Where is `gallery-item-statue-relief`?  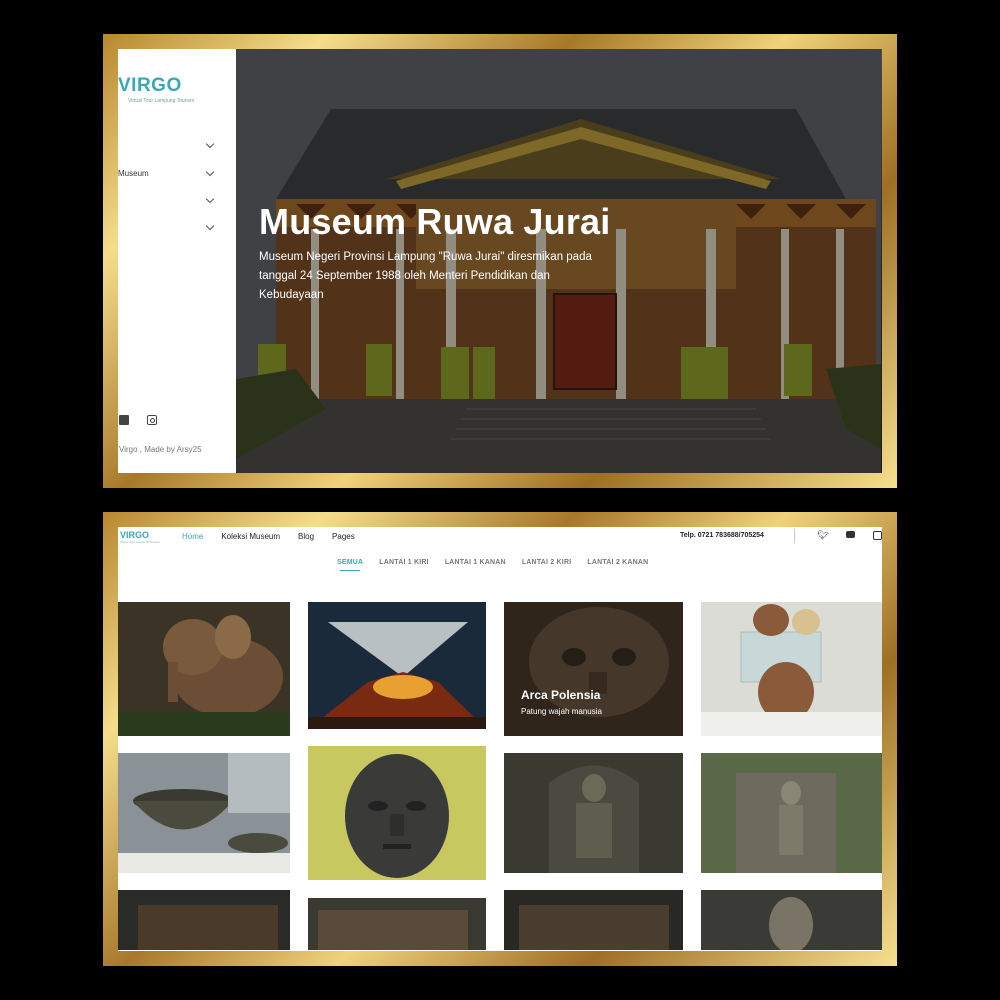 gallery-item-statue-relief is located at coordinates (593, 813).